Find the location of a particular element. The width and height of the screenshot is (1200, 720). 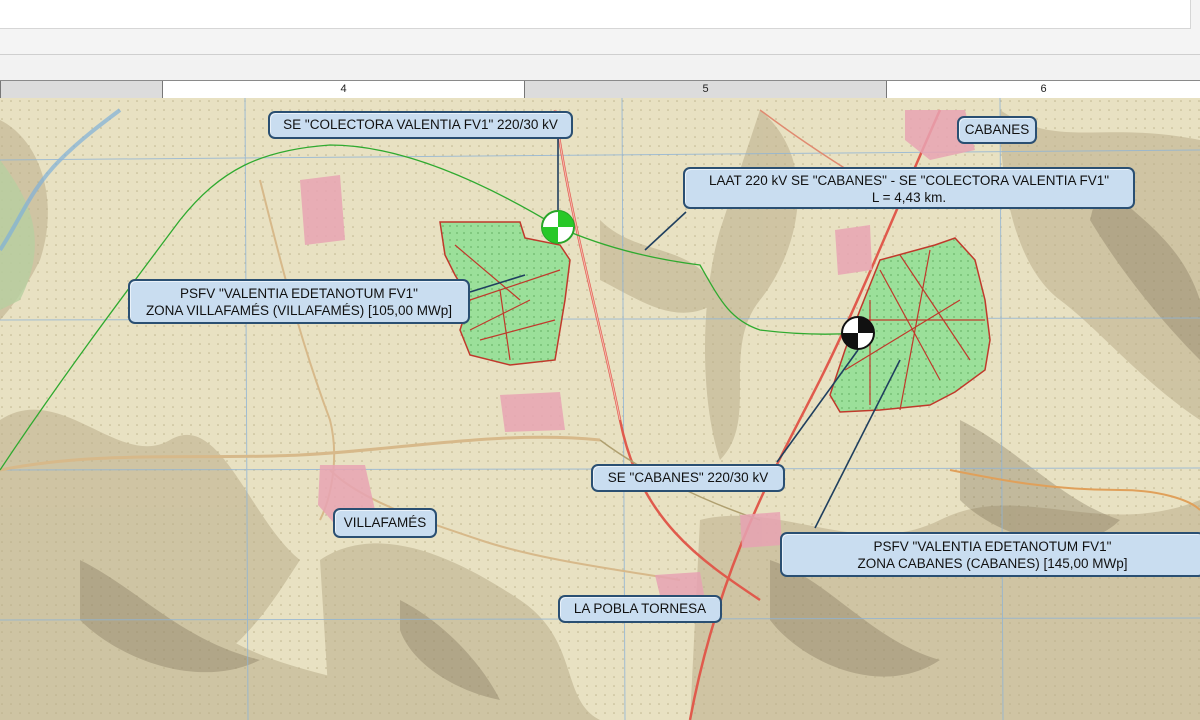

callout-se-colectora: SE "COLECTORA VALENTIA FV1" 220/30 kV is located at coordinates (420, 125).